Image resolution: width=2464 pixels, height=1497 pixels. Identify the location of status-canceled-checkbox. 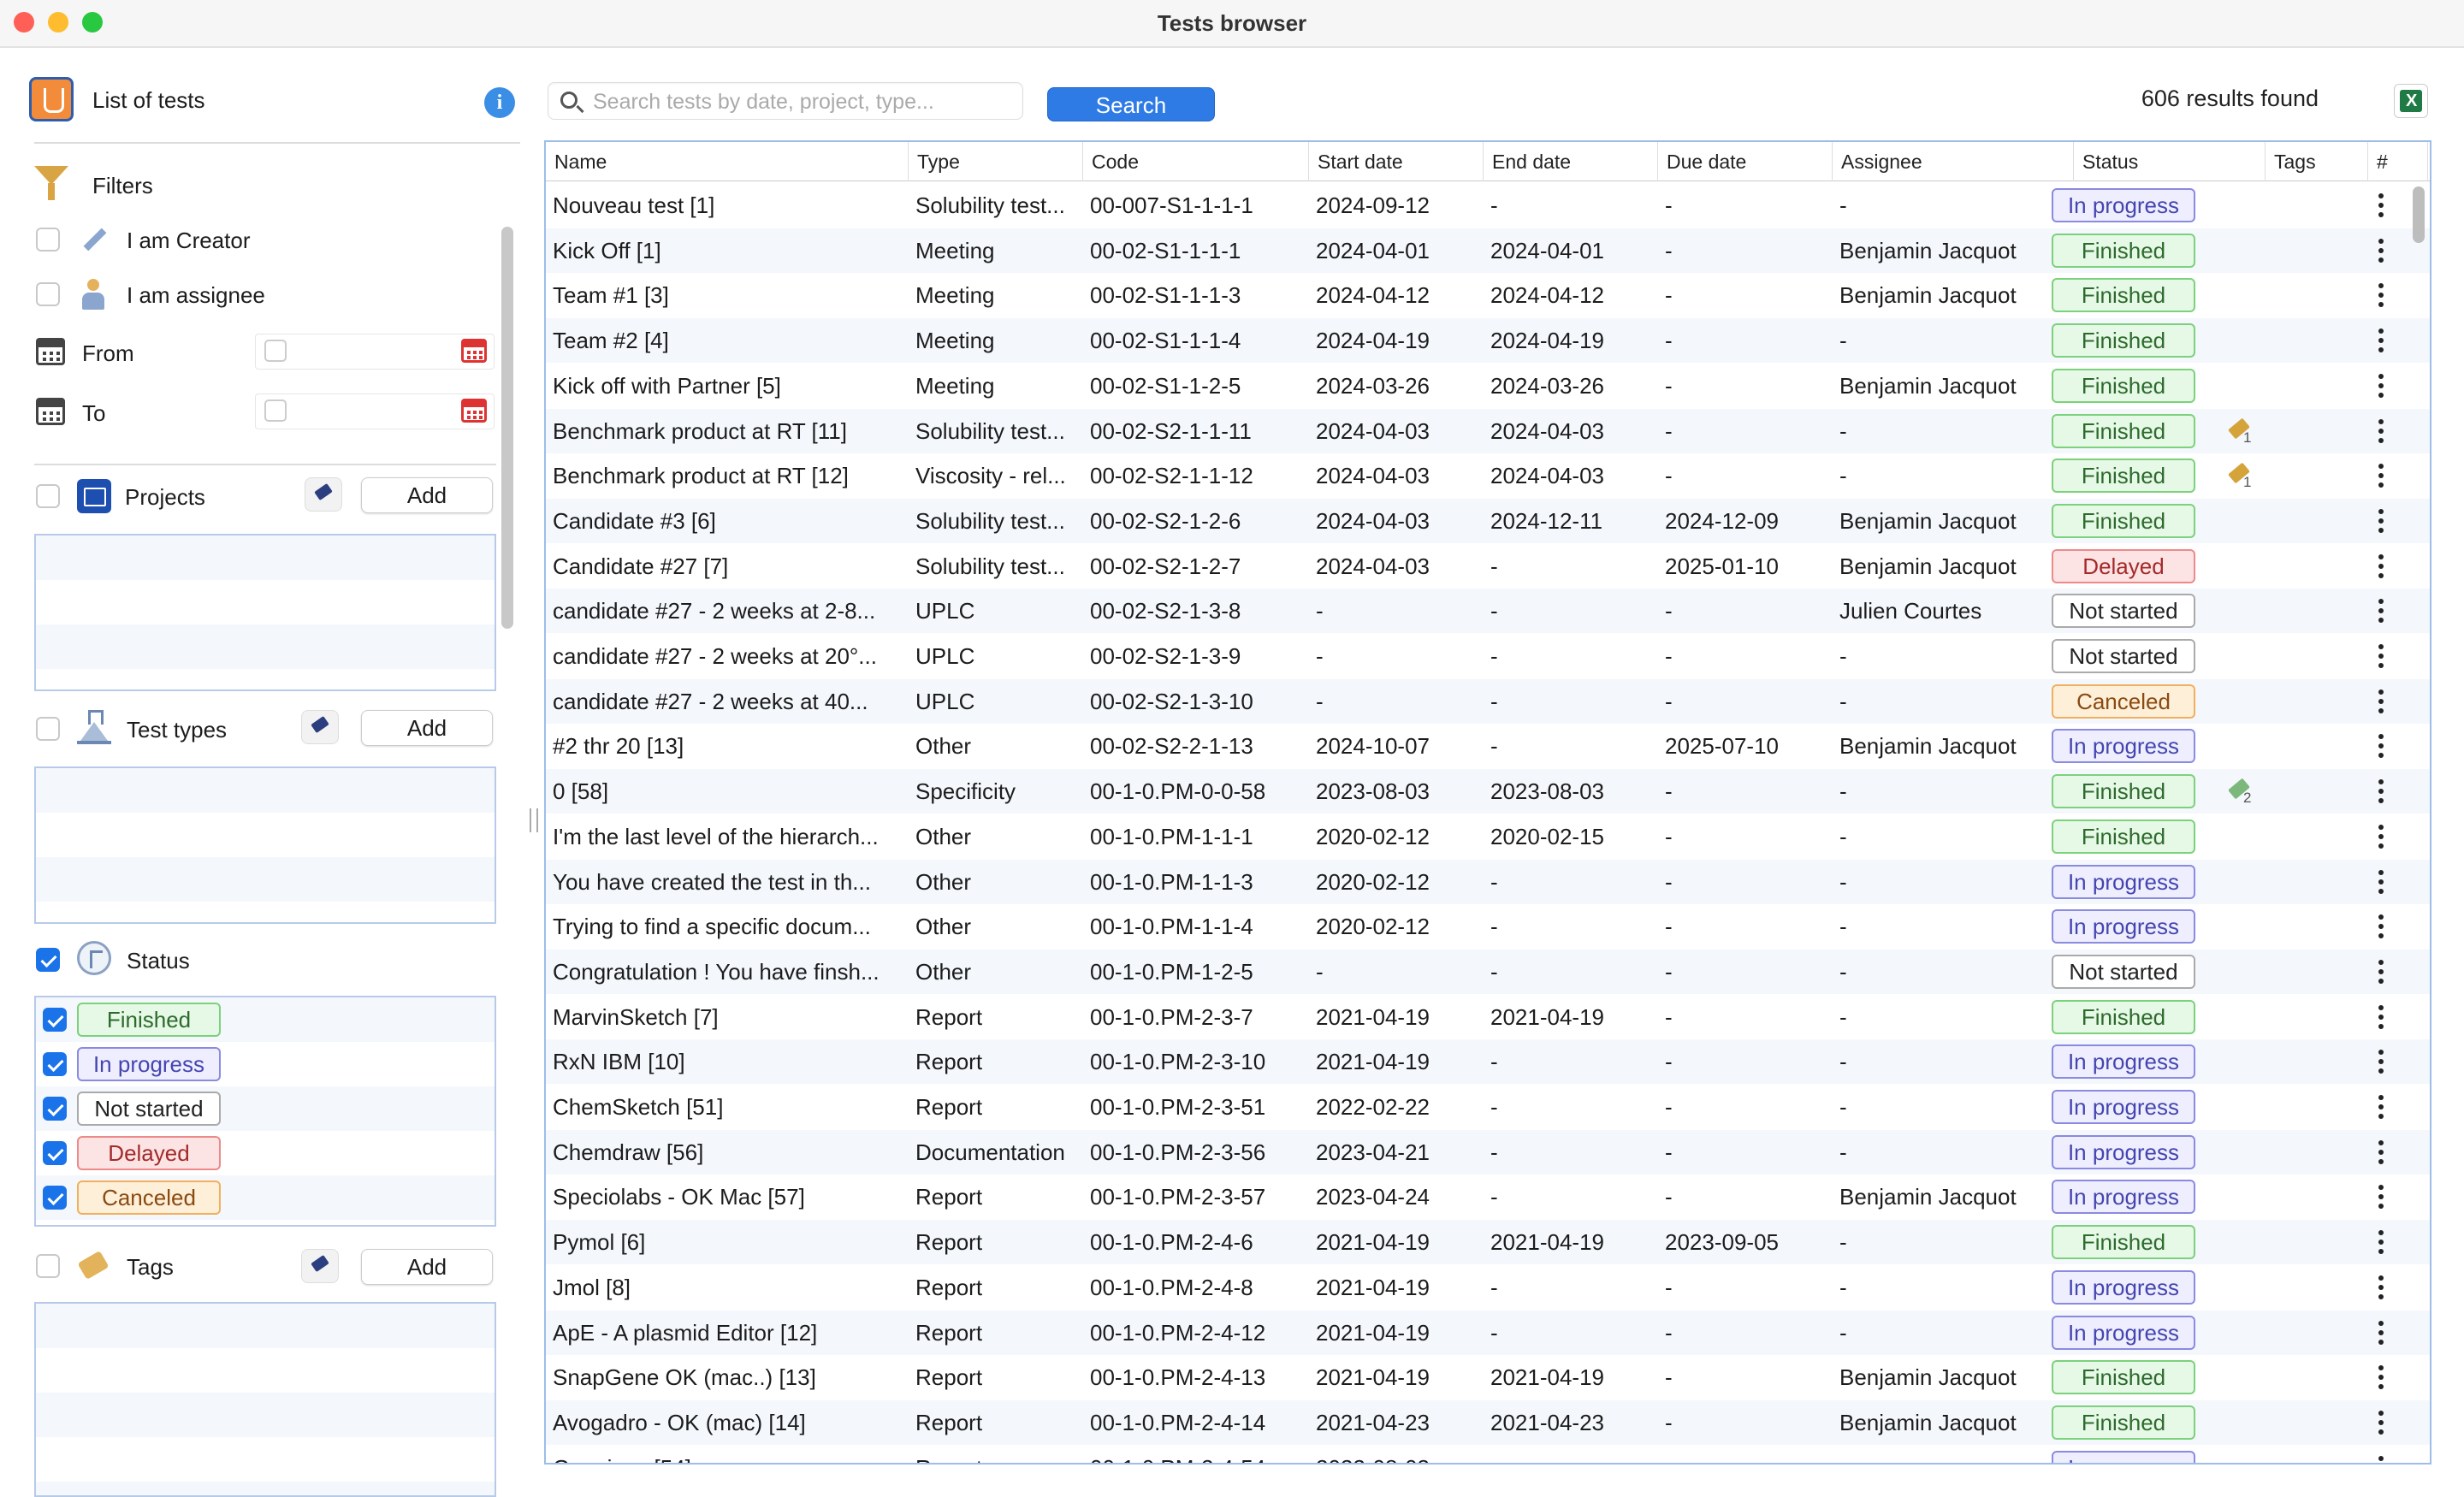
(55, 1198).